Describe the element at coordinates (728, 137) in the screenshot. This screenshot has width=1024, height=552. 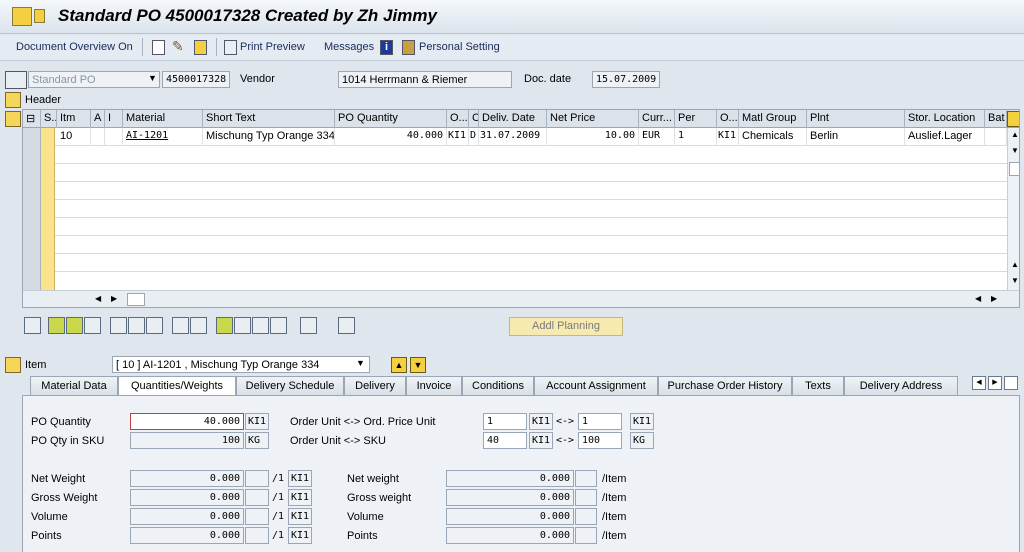
I see `order-price-unit-cell: KI1` at that location.